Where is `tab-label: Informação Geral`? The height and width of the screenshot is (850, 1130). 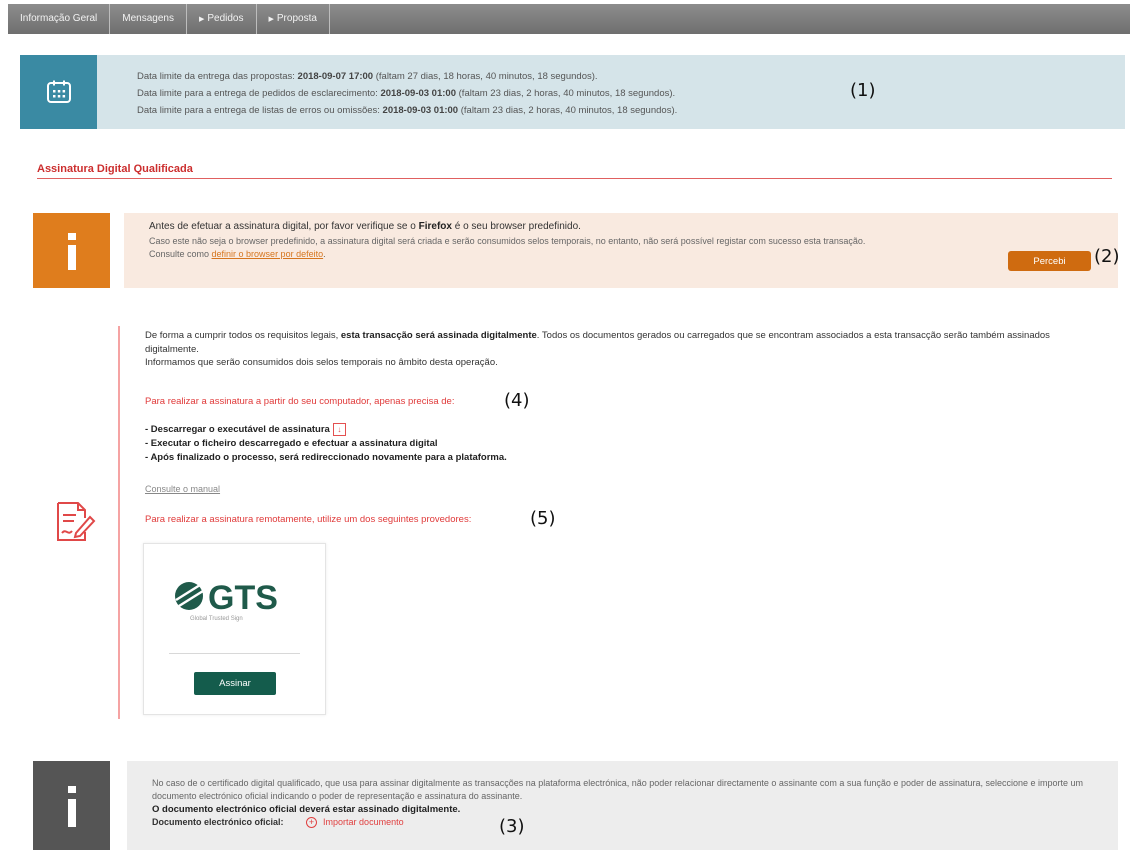
tab-label: Informação Geral is located at coordinates (59, 18).